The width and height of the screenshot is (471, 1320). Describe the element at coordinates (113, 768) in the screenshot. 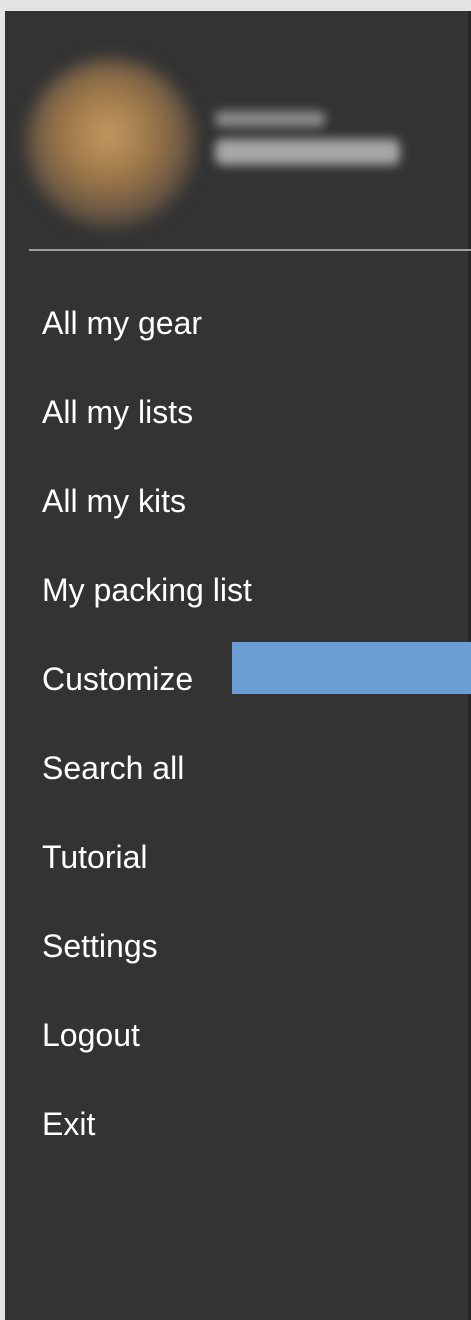

I see `menu-item-label: Search all` at that location.